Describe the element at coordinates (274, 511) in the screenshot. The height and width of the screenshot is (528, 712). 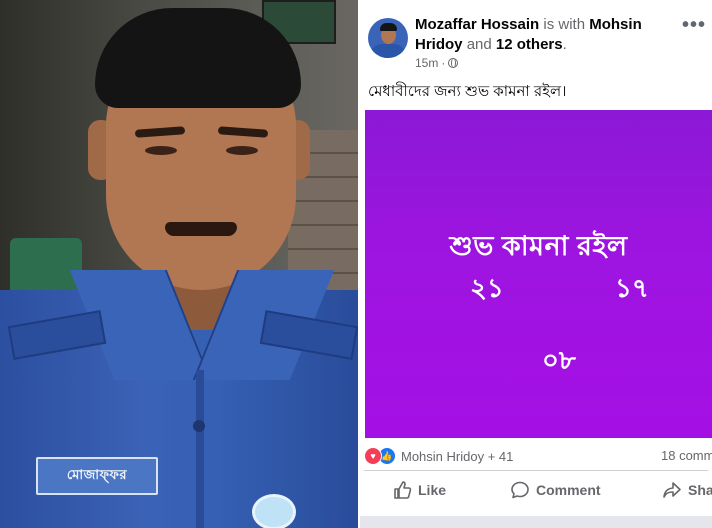
I see `pocket-badge` at that location.